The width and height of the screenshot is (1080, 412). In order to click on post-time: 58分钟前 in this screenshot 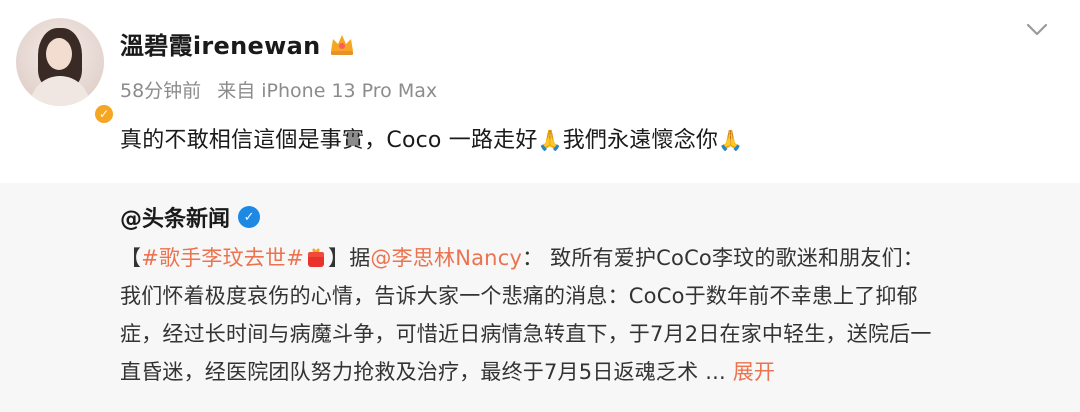, I will do `click(160, 91)`.